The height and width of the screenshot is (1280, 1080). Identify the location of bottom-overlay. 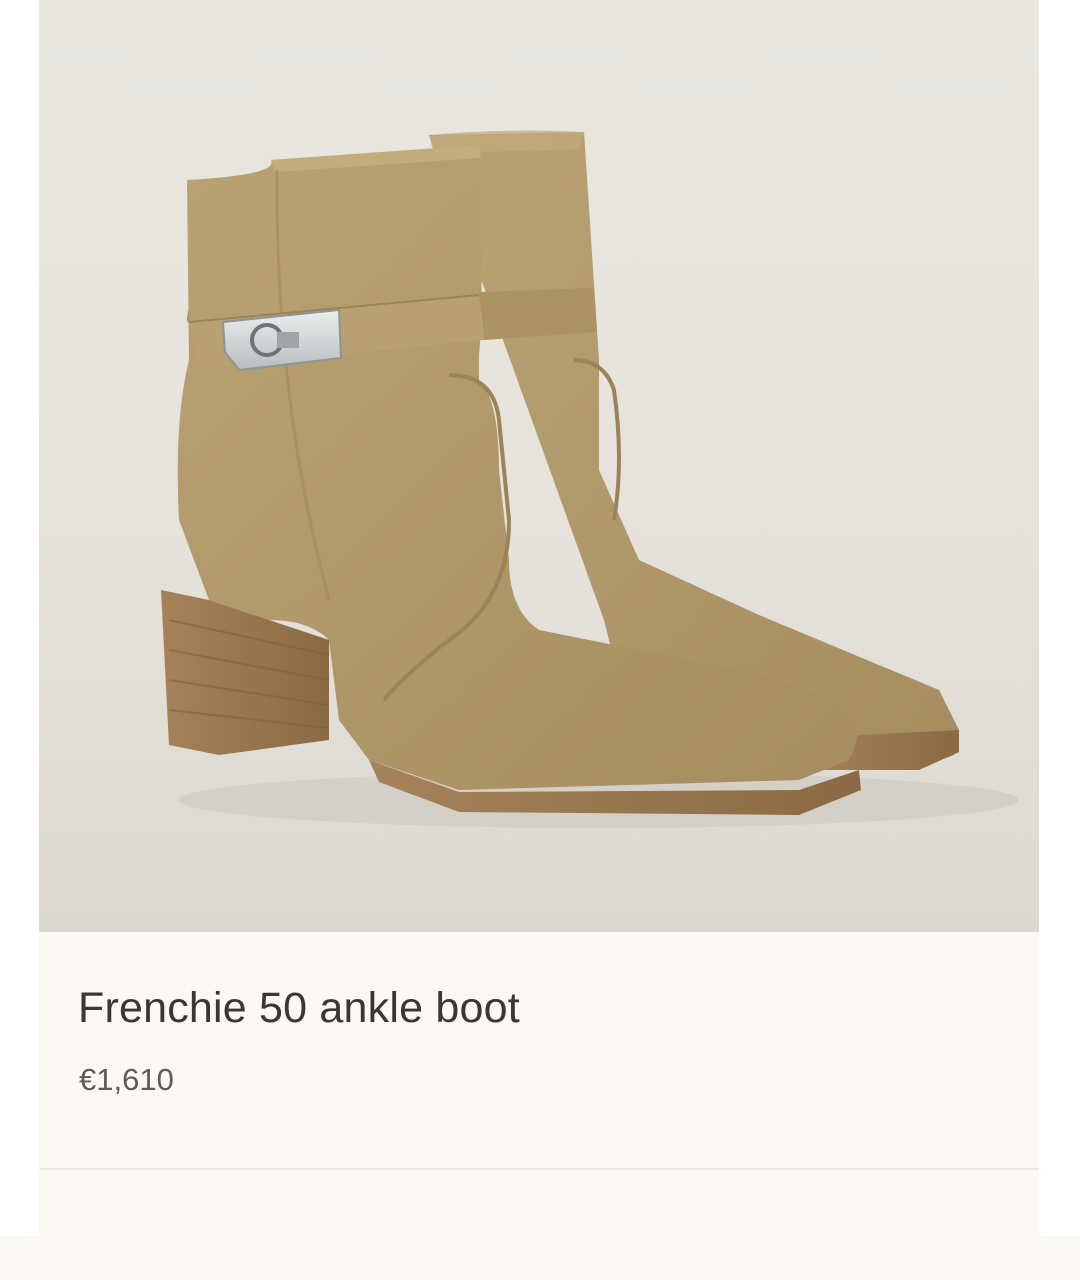
(540, 1258).